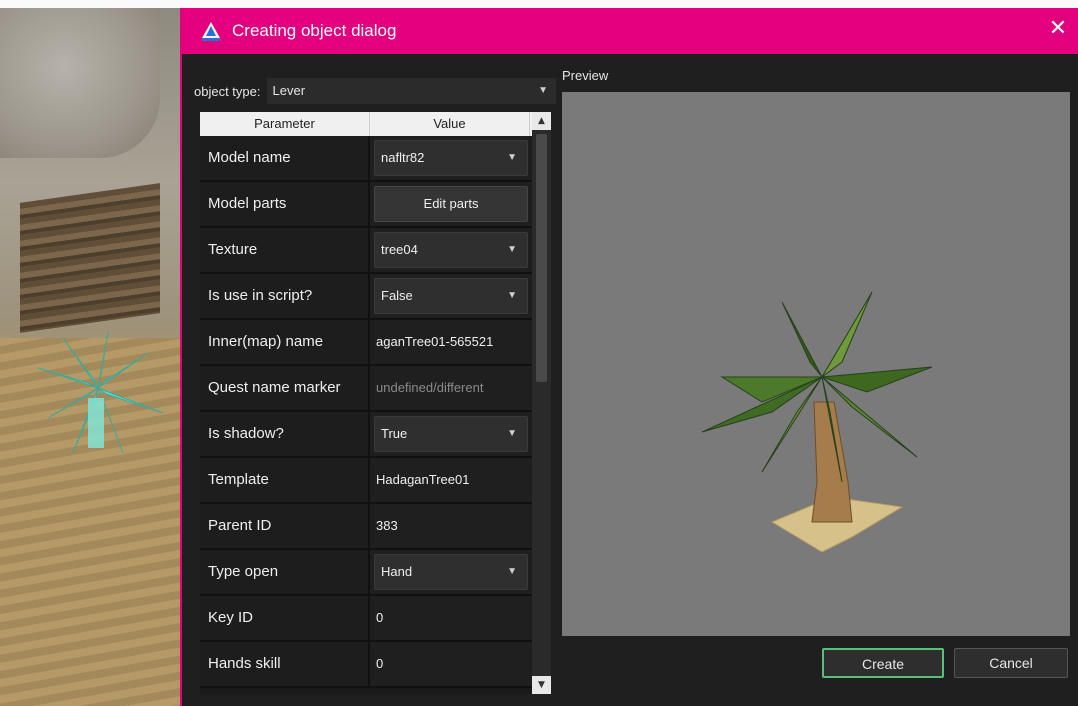 The width and height of the screenshot is (1078, 706). What do you see at coordinates (285, 480) in the screenshot?
I see `parameter-name: Template` at bounding box center [285, 480].